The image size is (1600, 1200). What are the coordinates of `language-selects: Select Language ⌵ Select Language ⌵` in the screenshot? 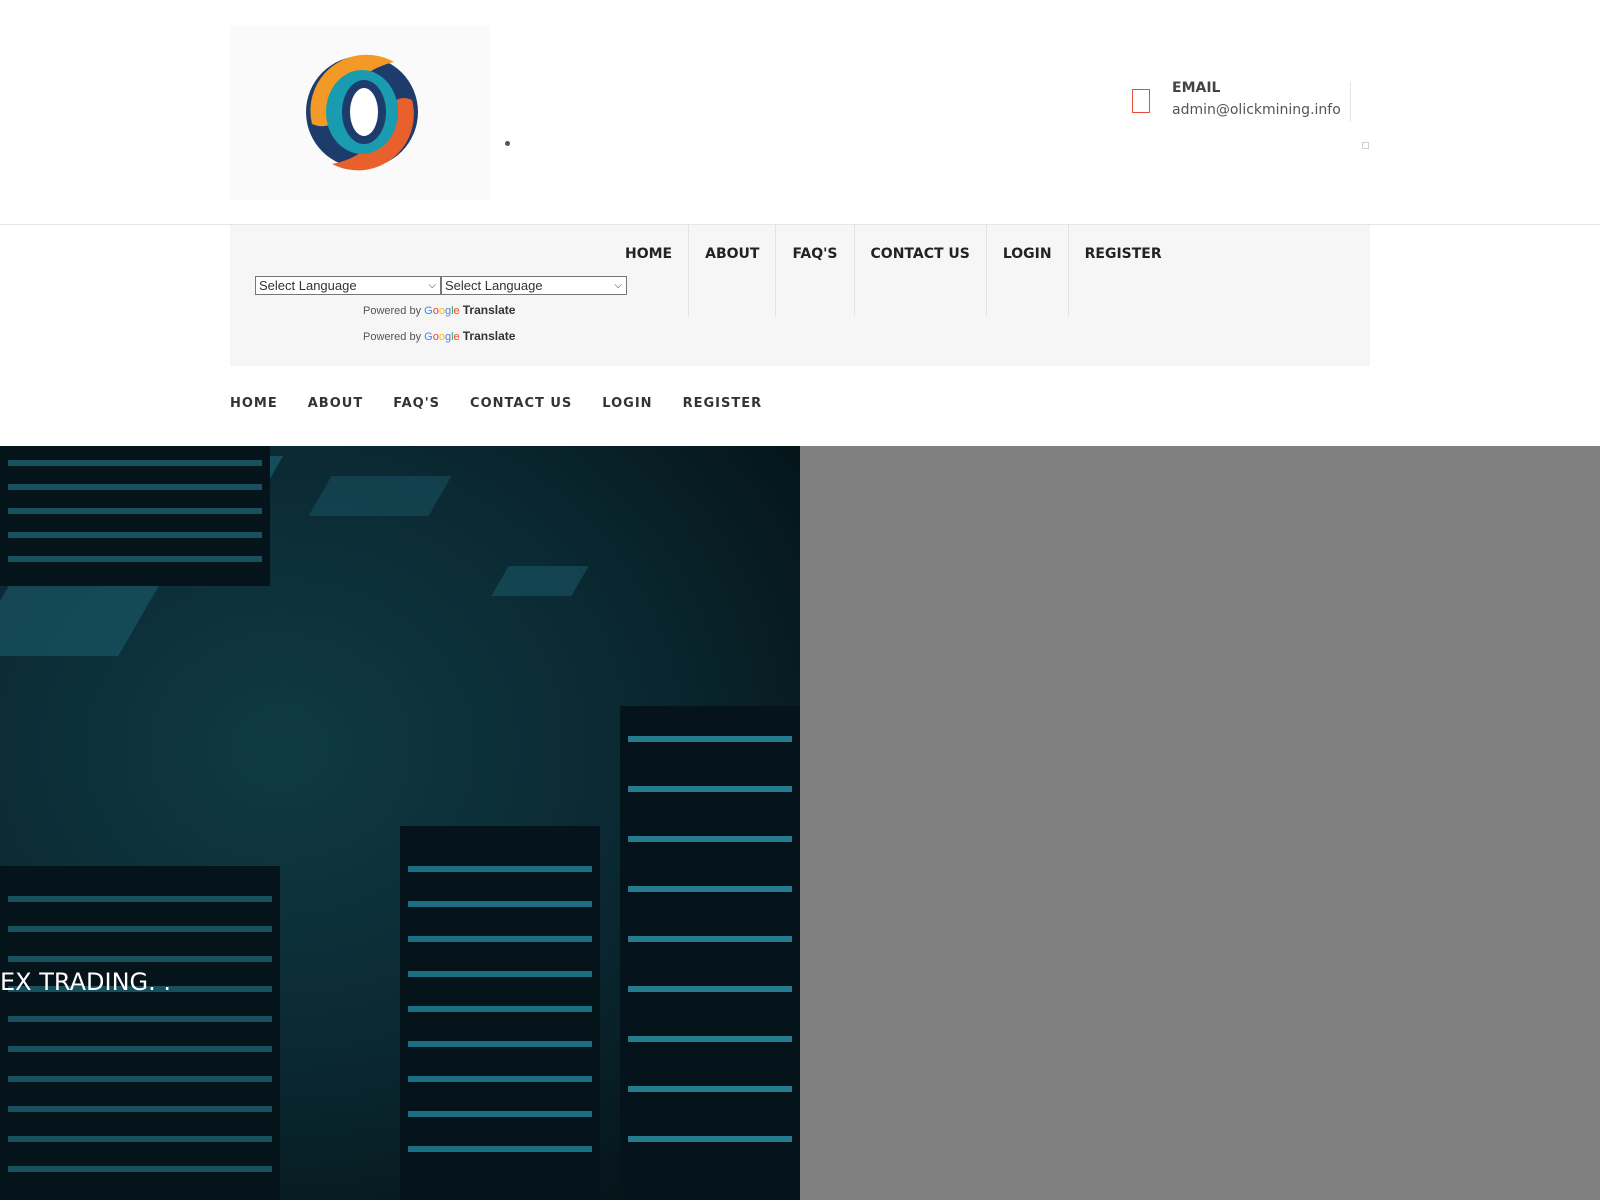 It's located at (441, 285).